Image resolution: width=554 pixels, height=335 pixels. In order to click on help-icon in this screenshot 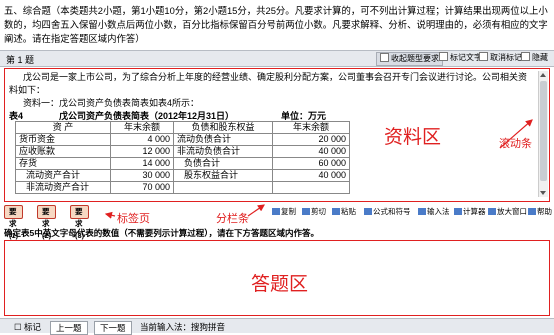, I will do `click(532, 211)`.